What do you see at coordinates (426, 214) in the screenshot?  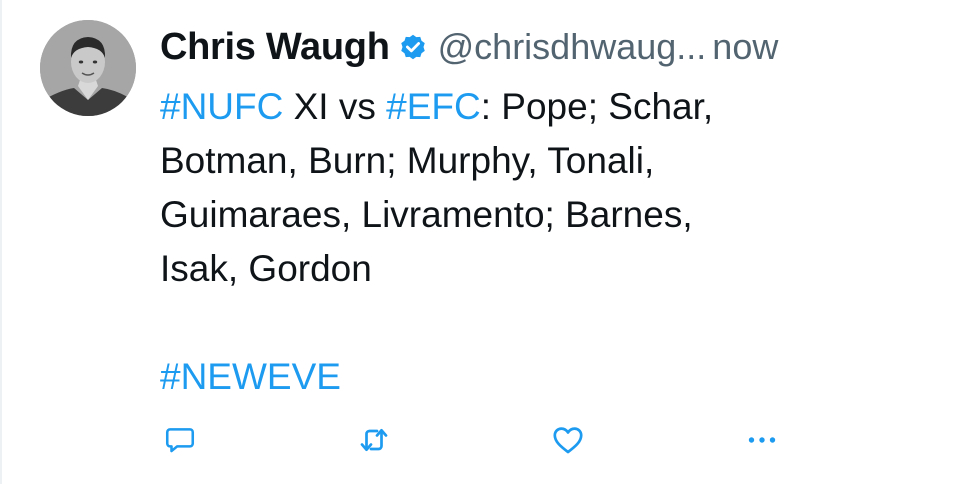 I see `tweet-line-3: Guimaraes, Livramento; Barnes,` at bounding box center [426, 214].